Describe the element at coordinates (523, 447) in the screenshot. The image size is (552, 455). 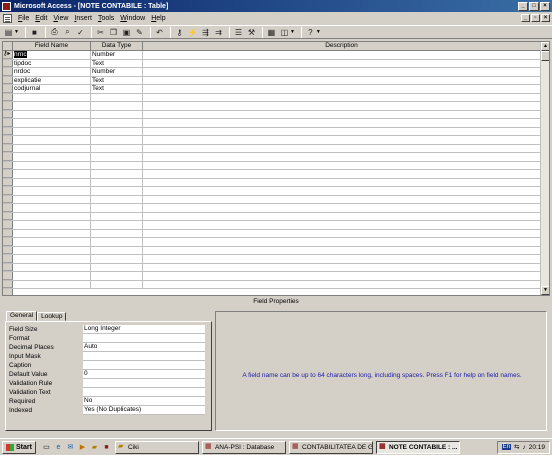
I see `volume-icon: ♪` at that location.